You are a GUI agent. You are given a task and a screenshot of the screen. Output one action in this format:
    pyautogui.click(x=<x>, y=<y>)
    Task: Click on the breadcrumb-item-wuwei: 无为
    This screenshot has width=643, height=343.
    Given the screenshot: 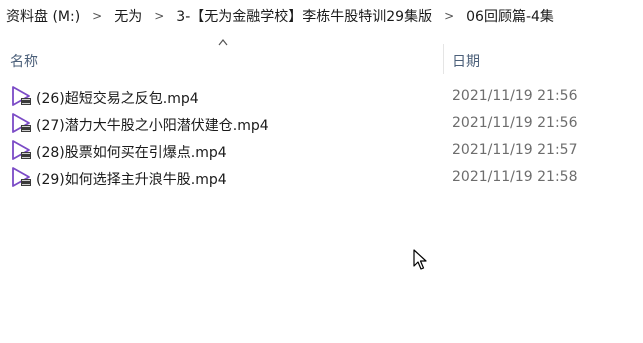 What is the action you would take?
    pyautogui.click(x=128, y=16)
    